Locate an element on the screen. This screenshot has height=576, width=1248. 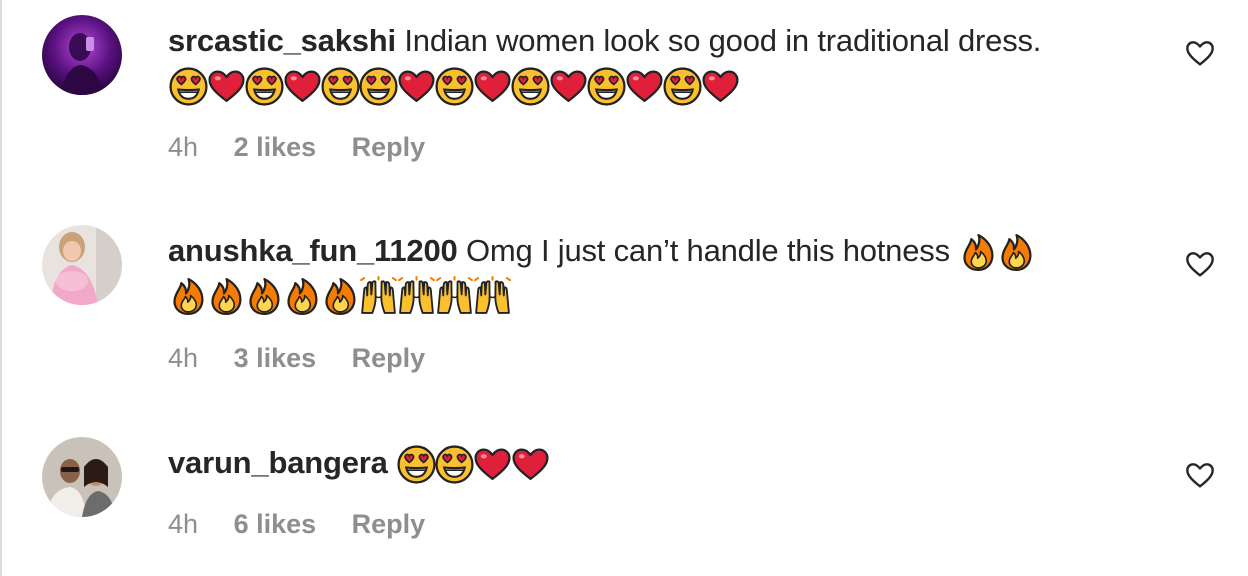
comment-username: srcastic_sakshi is located at coordinates (282, 40).